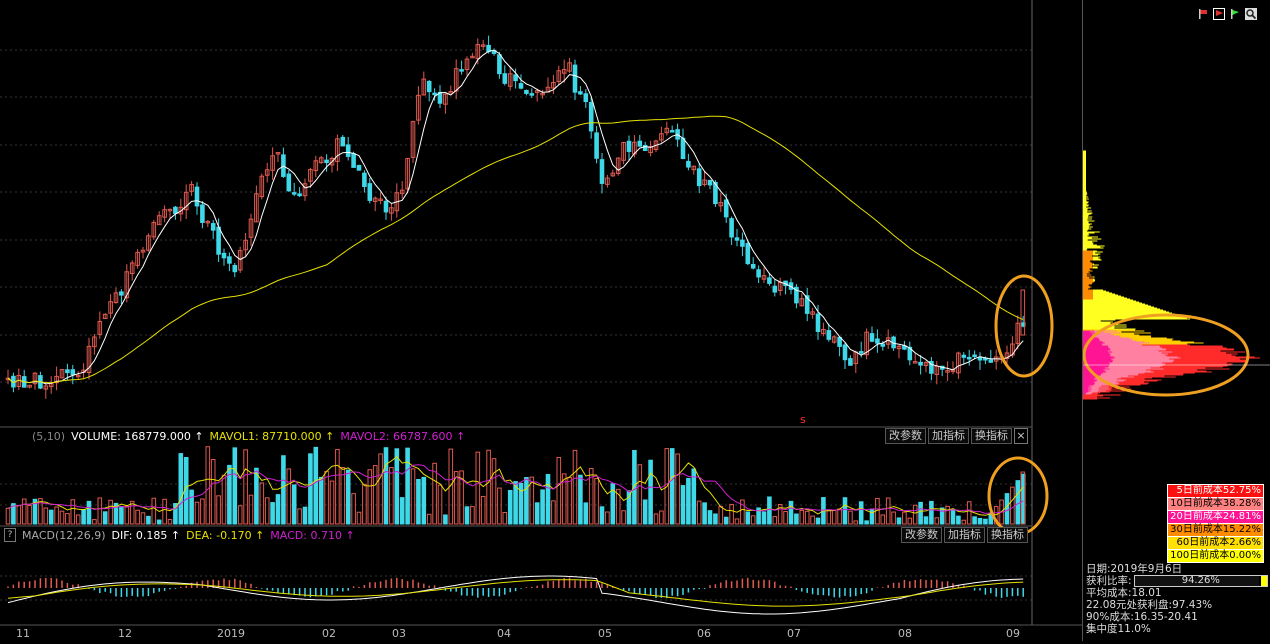  What do you see at coordinates (1235, 14) in the screenshot?
I see `green-flag-icon` at bounding box center [1235, 14].